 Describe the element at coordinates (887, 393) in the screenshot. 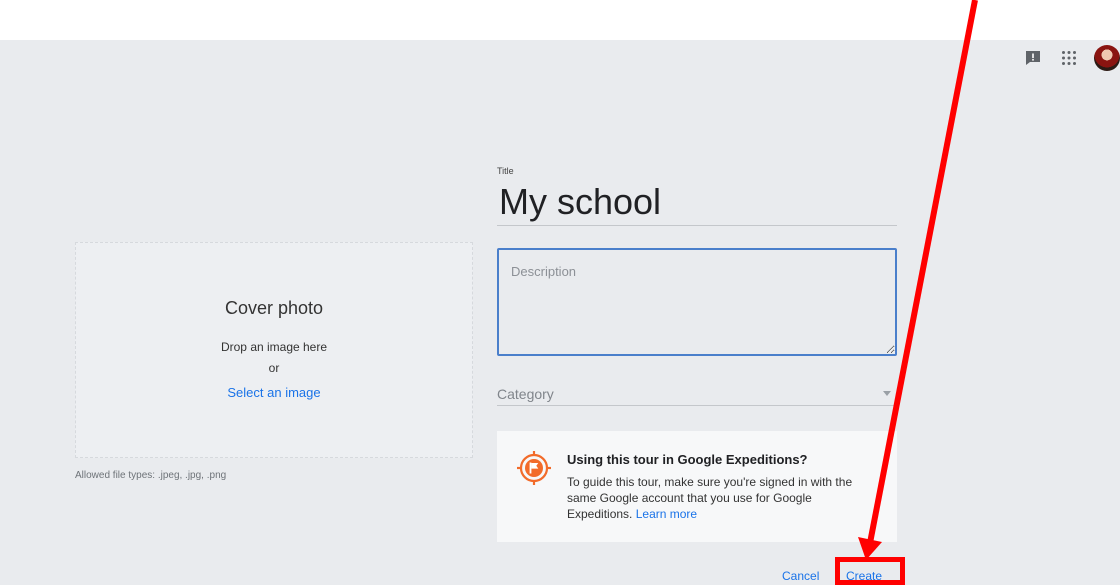

I see `chevron-down-icon` at that location.